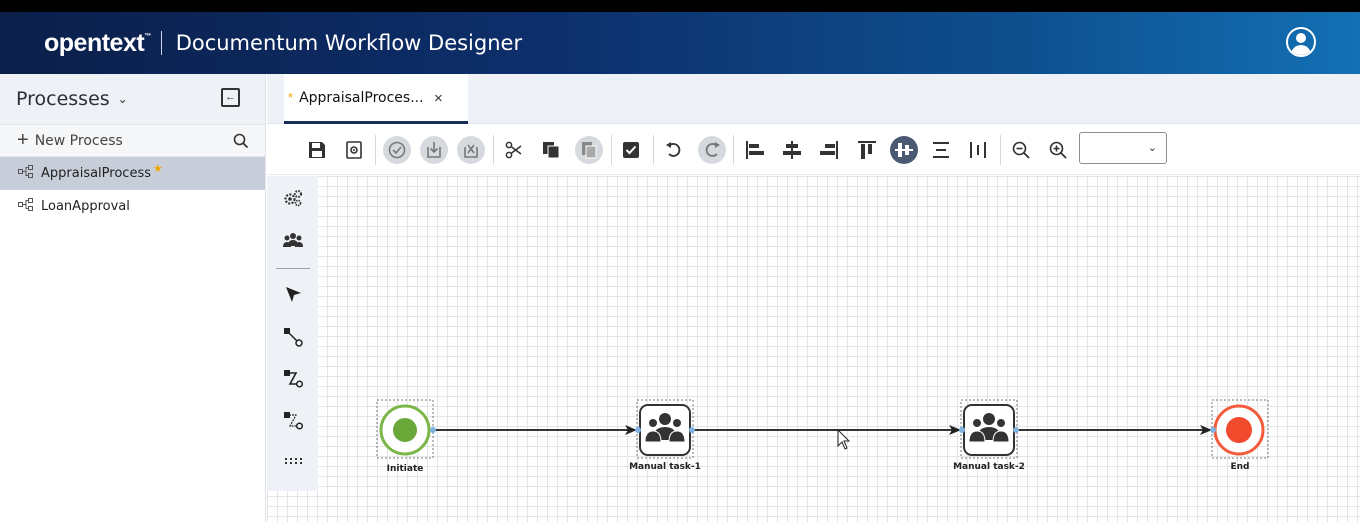 The image size is (1360, 522). I want to click on save-icon, so click(317, 150).